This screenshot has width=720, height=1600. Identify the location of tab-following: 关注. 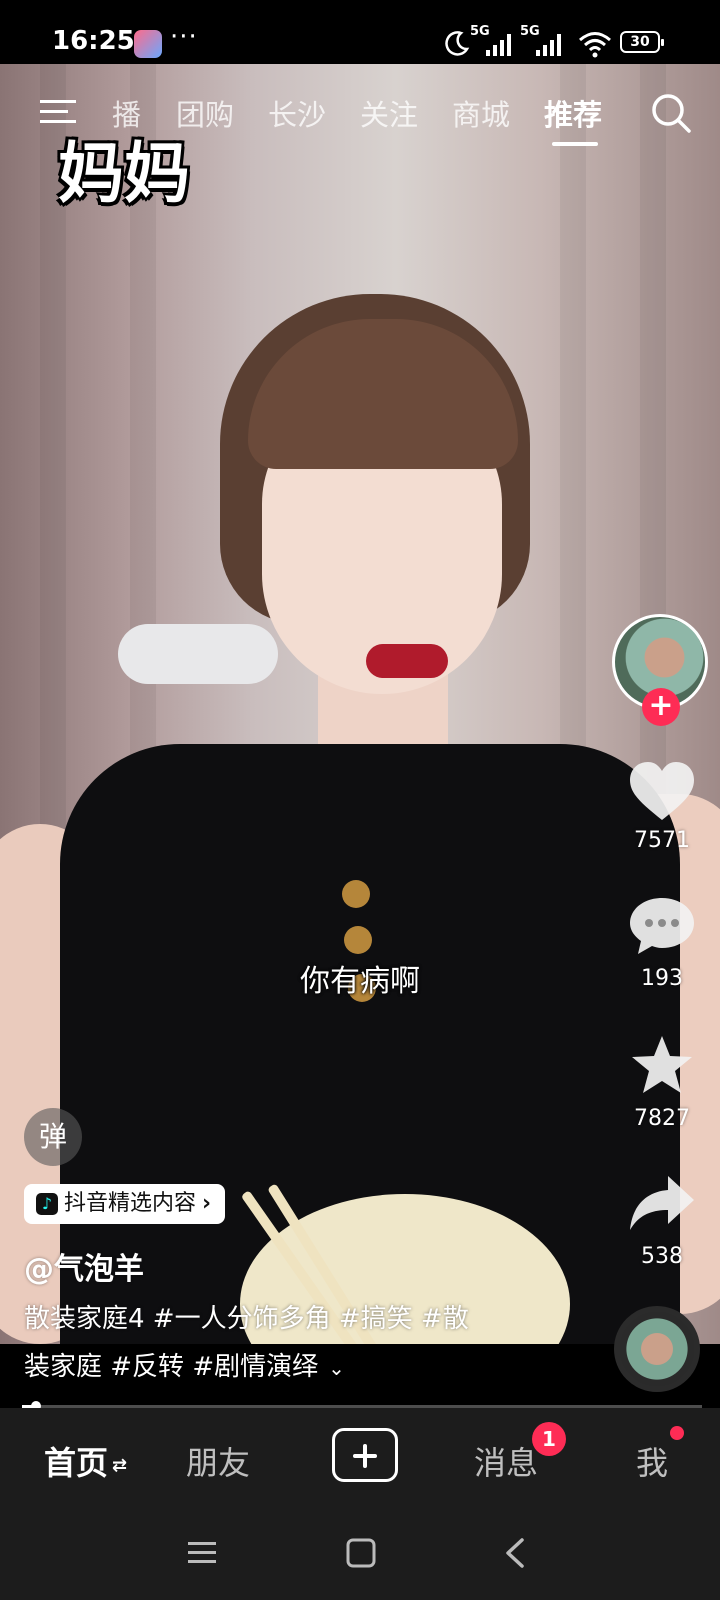
(389, 113).